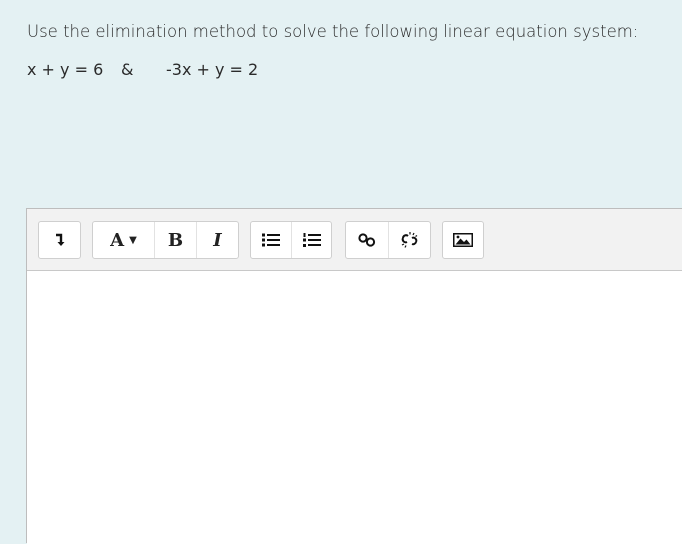 Image resolution: width=682 pixels, height=544 pixels. I want to click on italic-button: I, so click(217, 240).